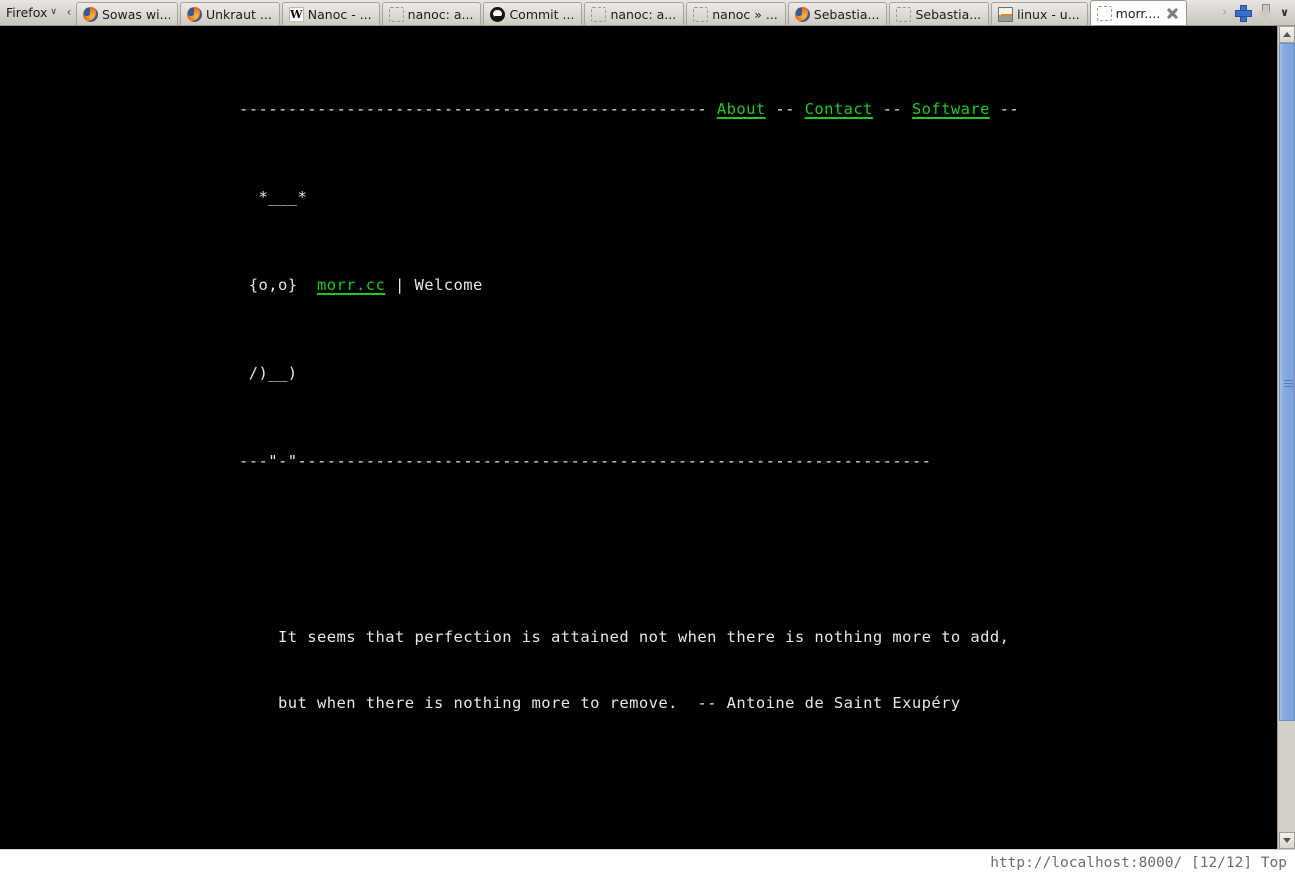  I want to click on scroll-up-button, so click(1287, 34).